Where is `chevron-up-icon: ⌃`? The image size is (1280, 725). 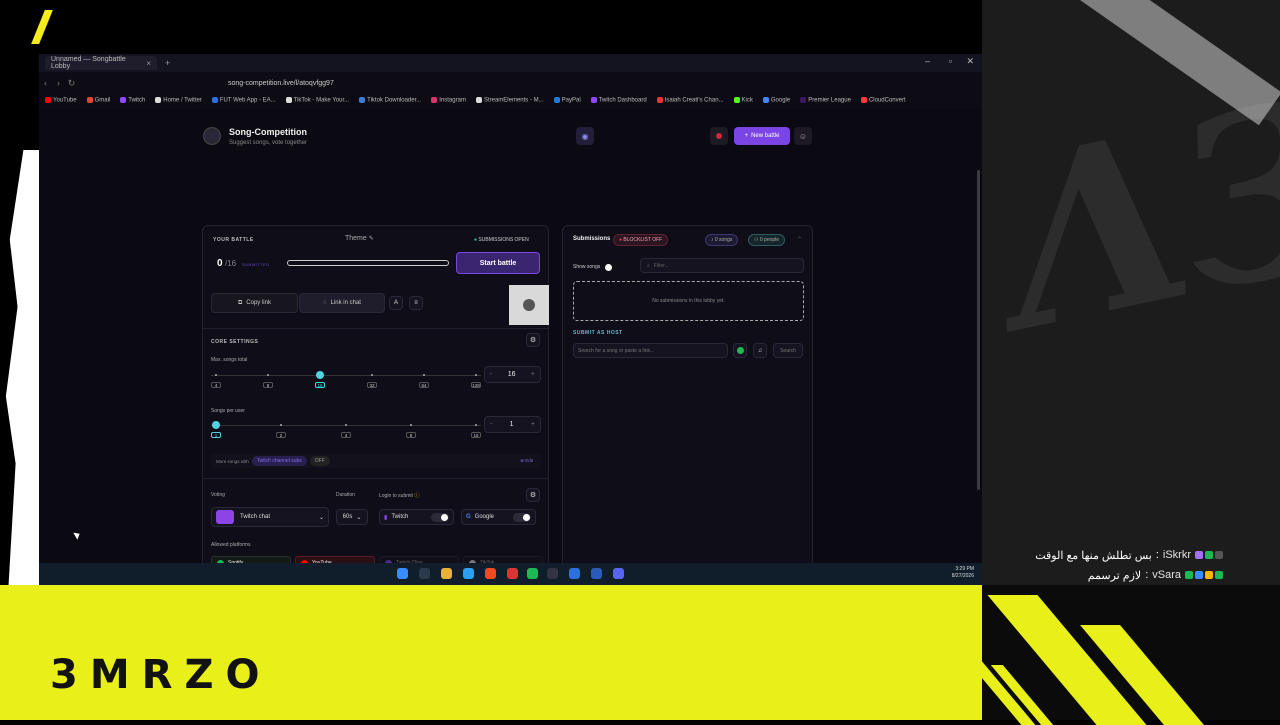 chevron-up-icon: ⌃ is located at coordinates (799, 239).